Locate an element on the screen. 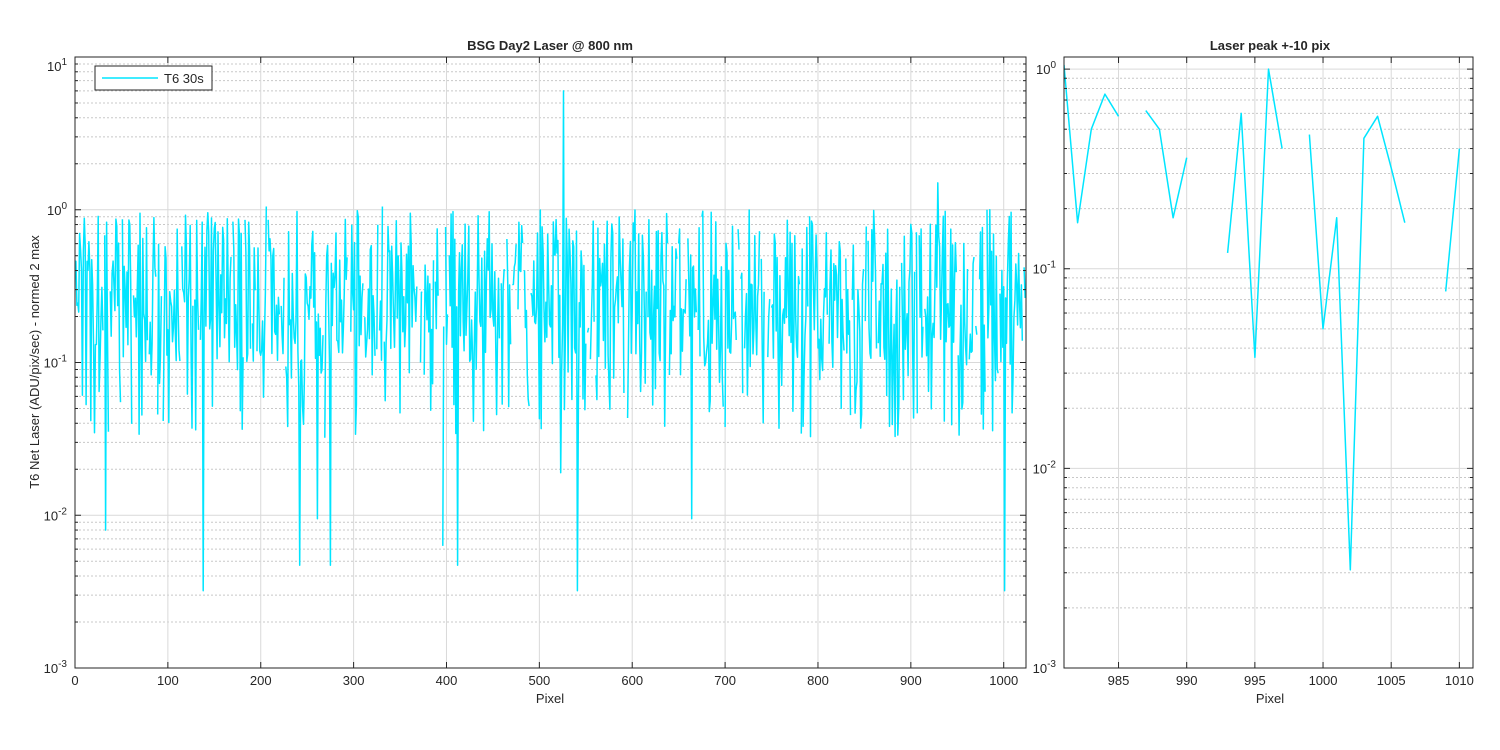 This screenshot has width=1500, height=750. x-tick-label: 985 is located at coordinates (1119, 680).